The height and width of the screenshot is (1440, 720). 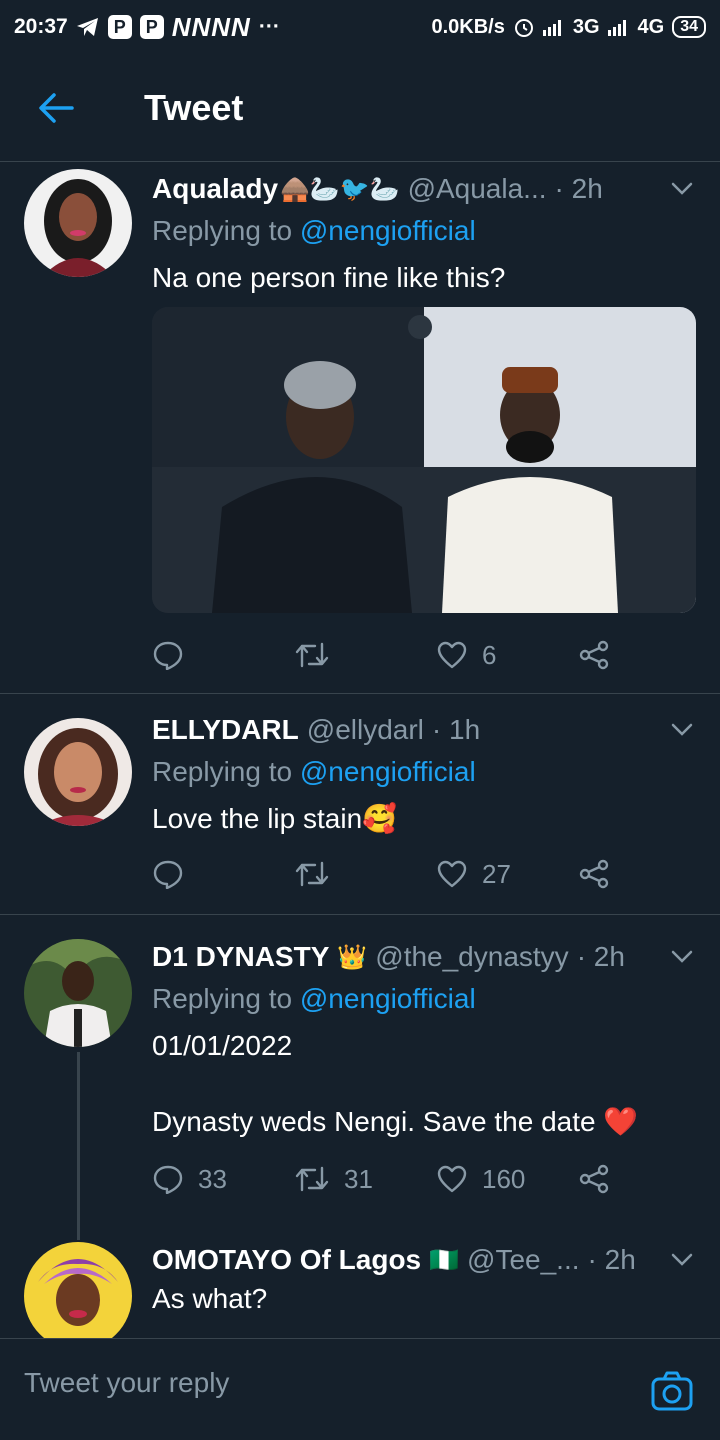 I want to click on reply-button: 33, so click(x=223, y=1179).